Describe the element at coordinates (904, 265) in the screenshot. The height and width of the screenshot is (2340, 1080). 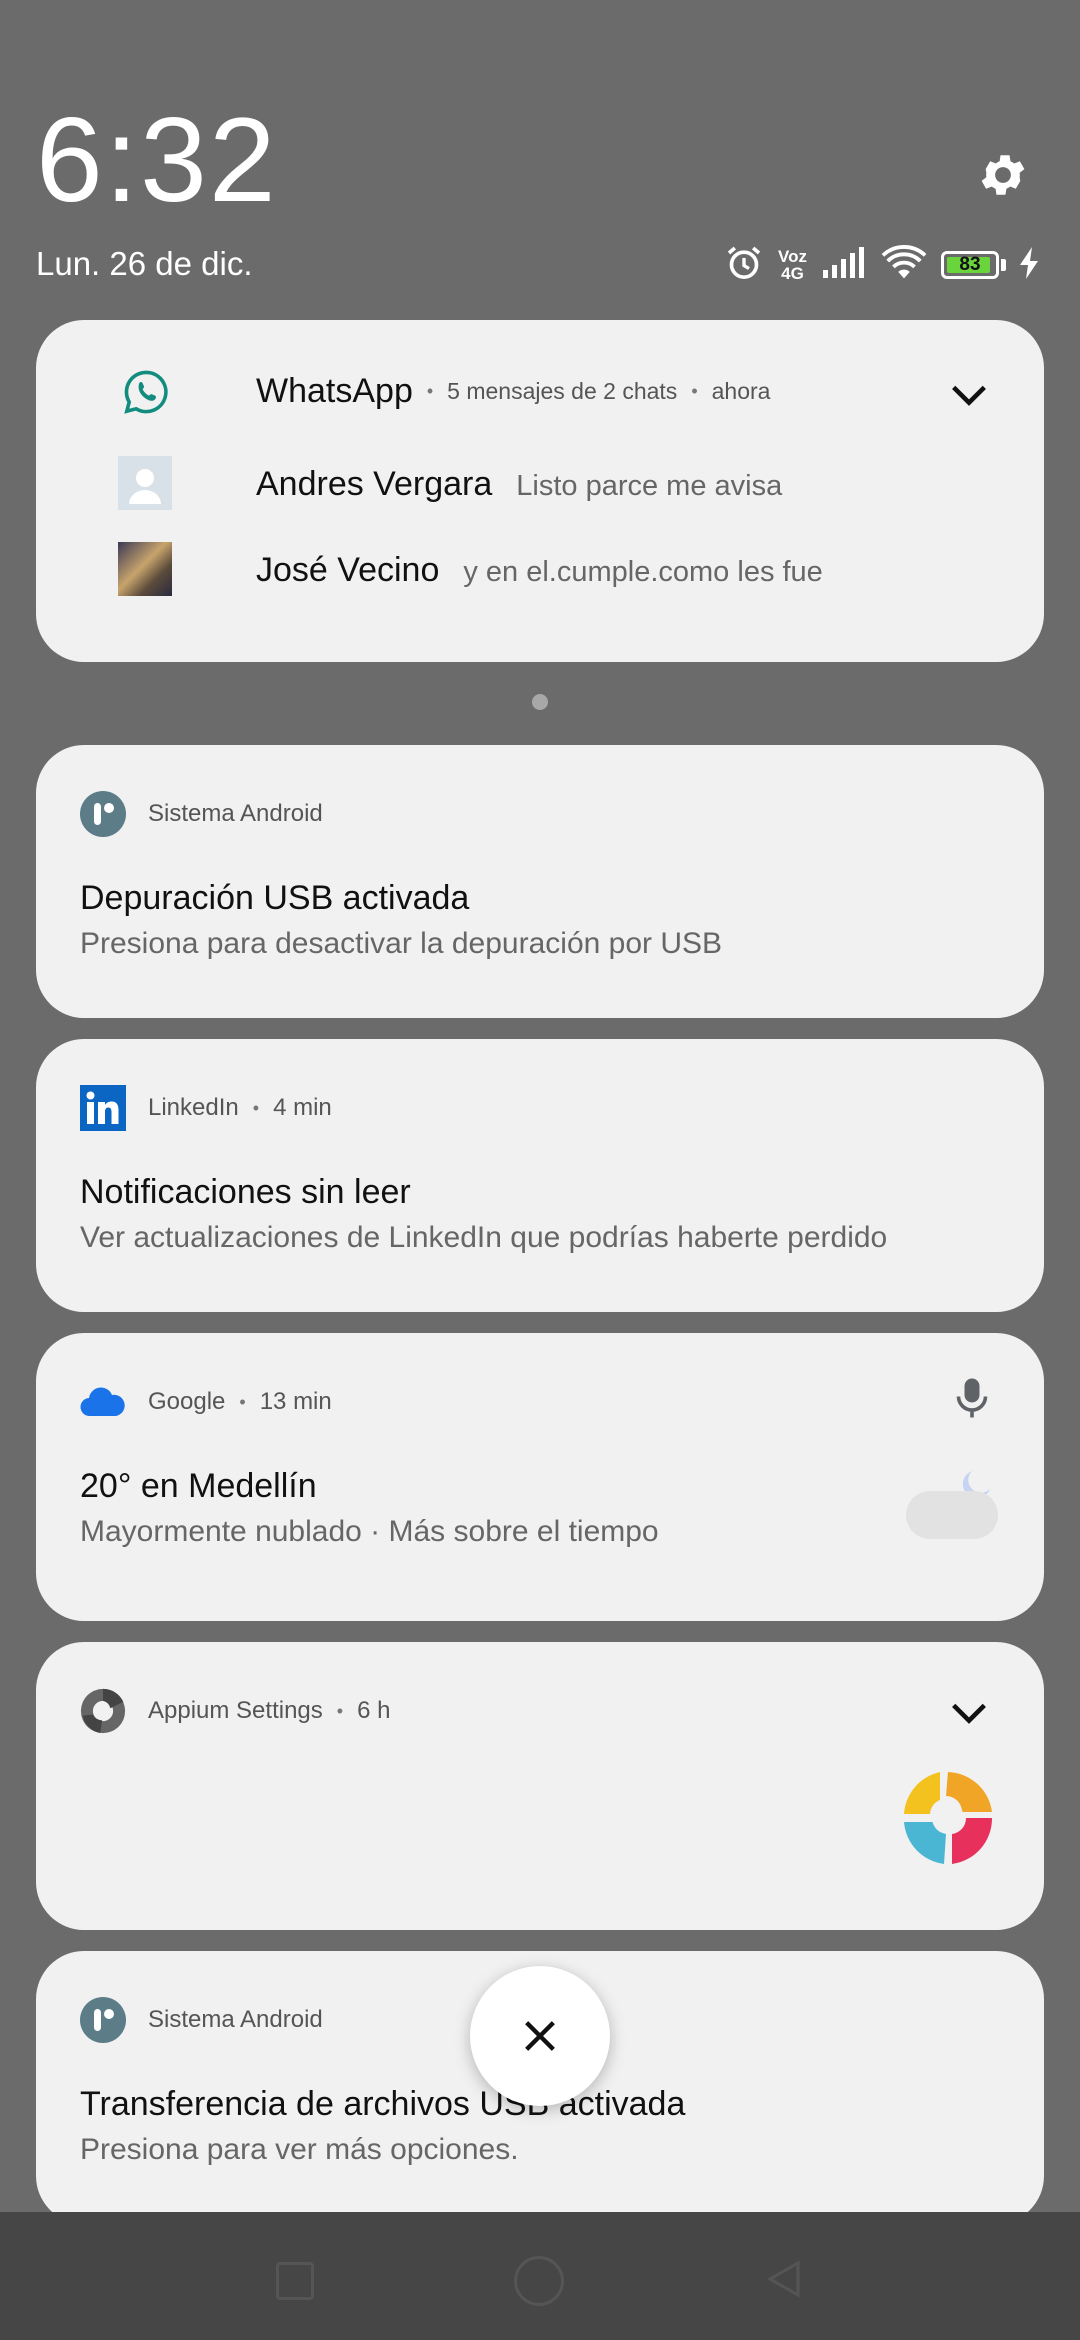
I see `wifi-icon` at that location.